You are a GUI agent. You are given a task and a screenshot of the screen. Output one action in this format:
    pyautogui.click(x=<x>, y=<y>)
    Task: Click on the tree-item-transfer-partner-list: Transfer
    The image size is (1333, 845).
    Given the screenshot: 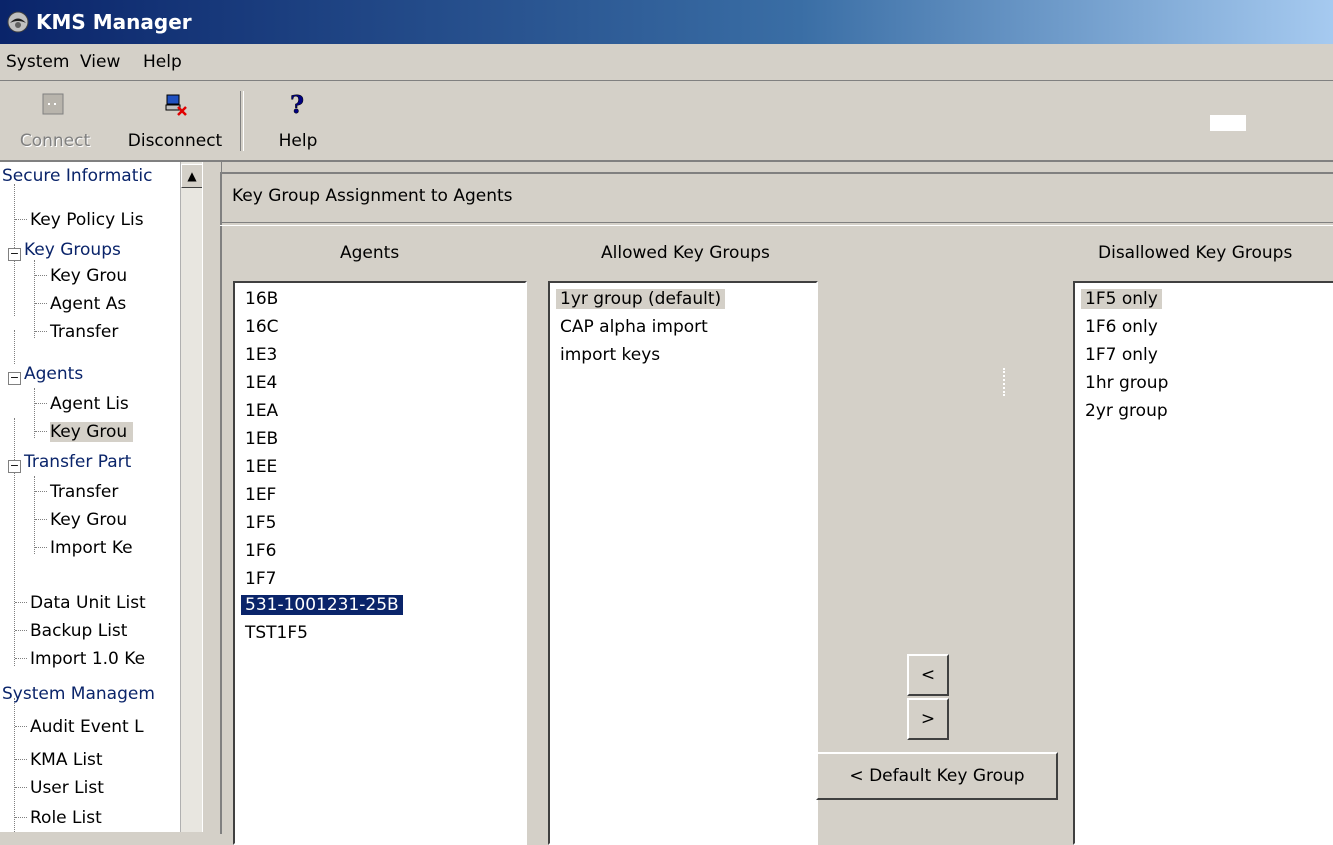 What is the action you would take?
    pyautogui.click(x=84, y=492)
    